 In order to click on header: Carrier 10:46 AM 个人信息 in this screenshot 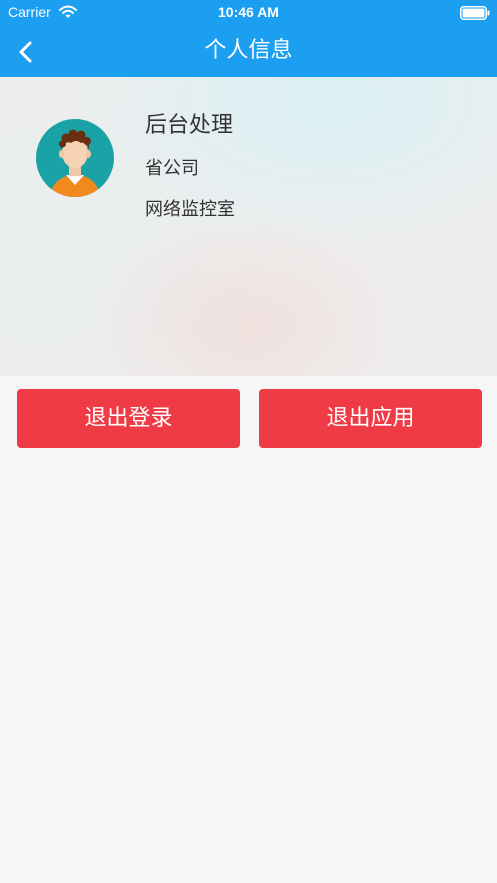, I will do `click(248, 38)`.